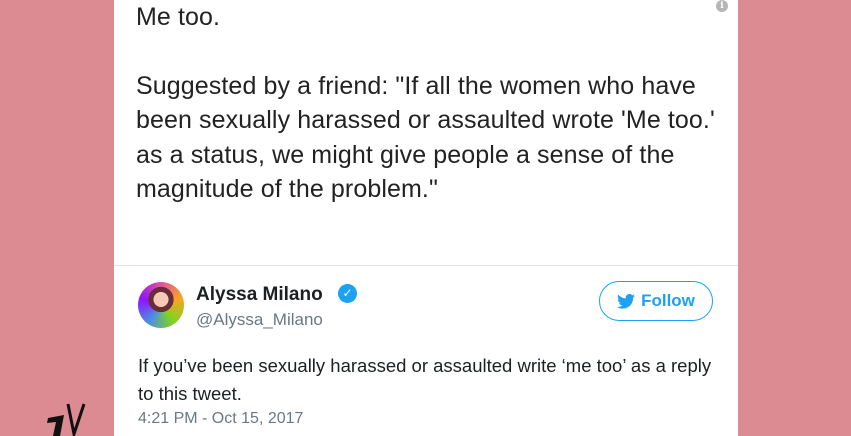  Describe the element at coordinates (259, 295) in the screenshot. I see `display-name: Alyssa Milano` at that location.